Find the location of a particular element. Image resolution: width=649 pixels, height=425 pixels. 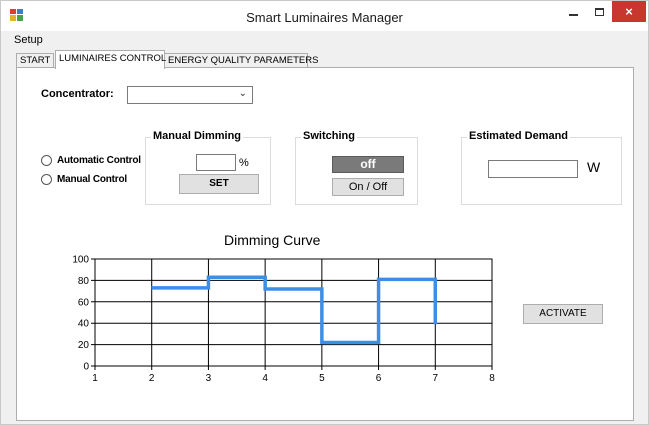

switching-group: Switching off On / Off is located at coordinates (356, 167).